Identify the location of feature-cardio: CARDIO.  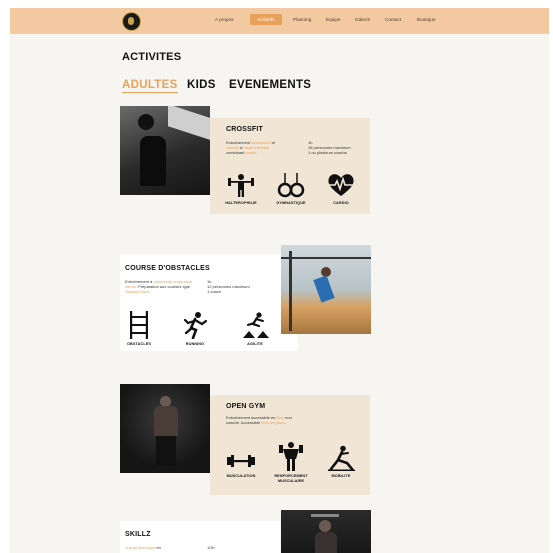
(341, 189).